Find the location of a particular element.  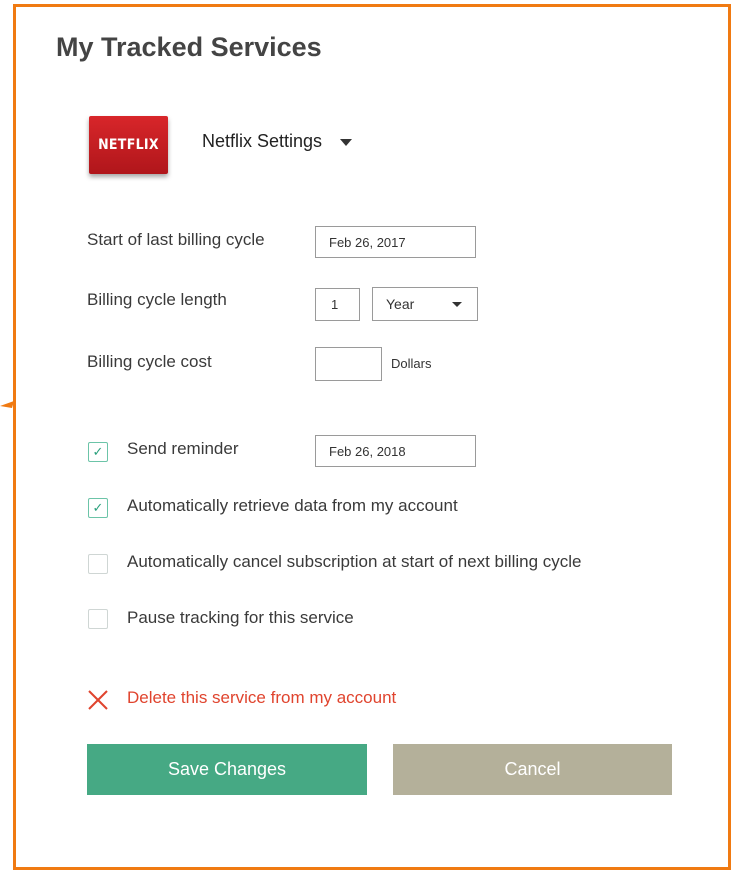

reminder-label: Send reminder is located at coordinates (183, 448).